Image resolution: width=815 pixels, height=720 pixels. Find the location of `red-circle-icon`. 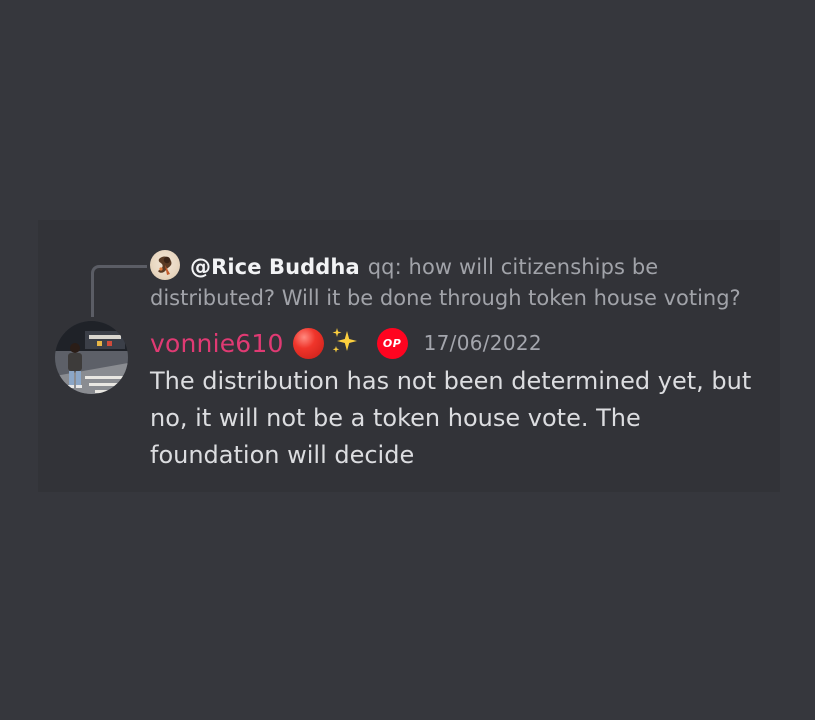

red-circle-icon is located at coordinates (308, 343).